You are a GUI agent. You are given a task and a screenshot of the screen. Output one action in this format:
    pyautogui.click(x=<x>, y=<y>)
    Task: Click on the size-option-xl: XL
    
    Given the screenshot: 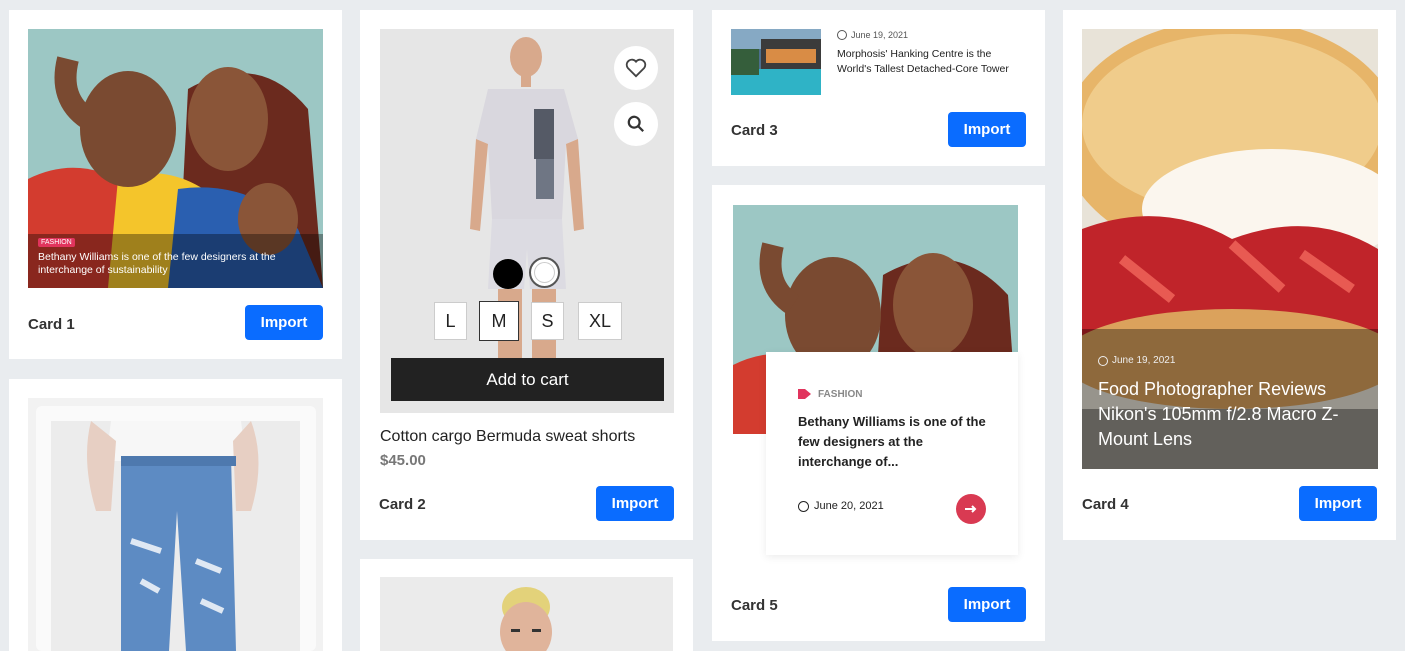 What is the action you would take?
    pyautogui.click(x=600, y=321)
    